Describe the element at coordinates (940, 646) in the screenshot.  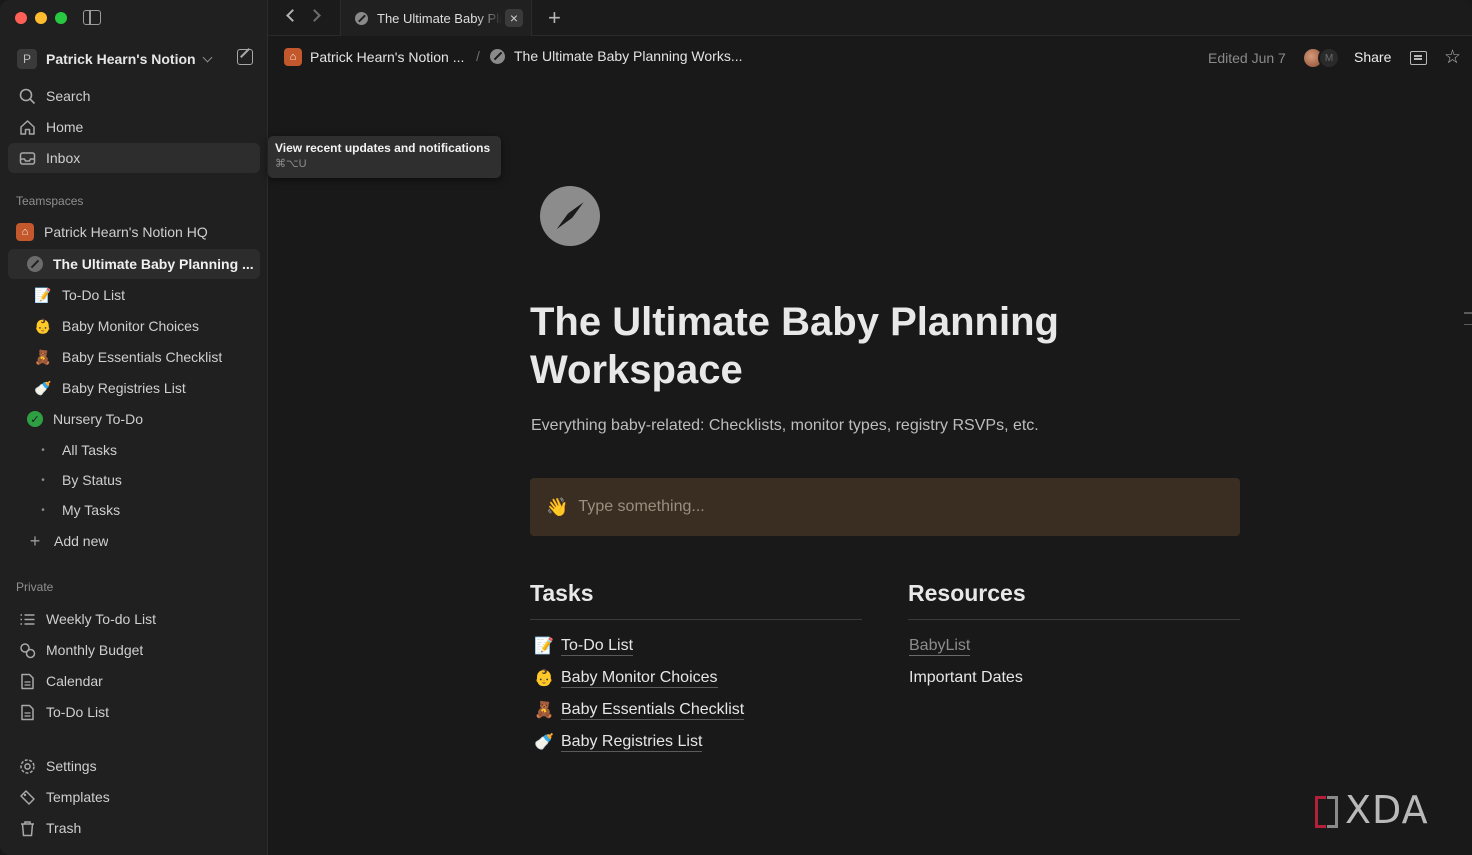
I see `babylist-link: BabyList` at that location.